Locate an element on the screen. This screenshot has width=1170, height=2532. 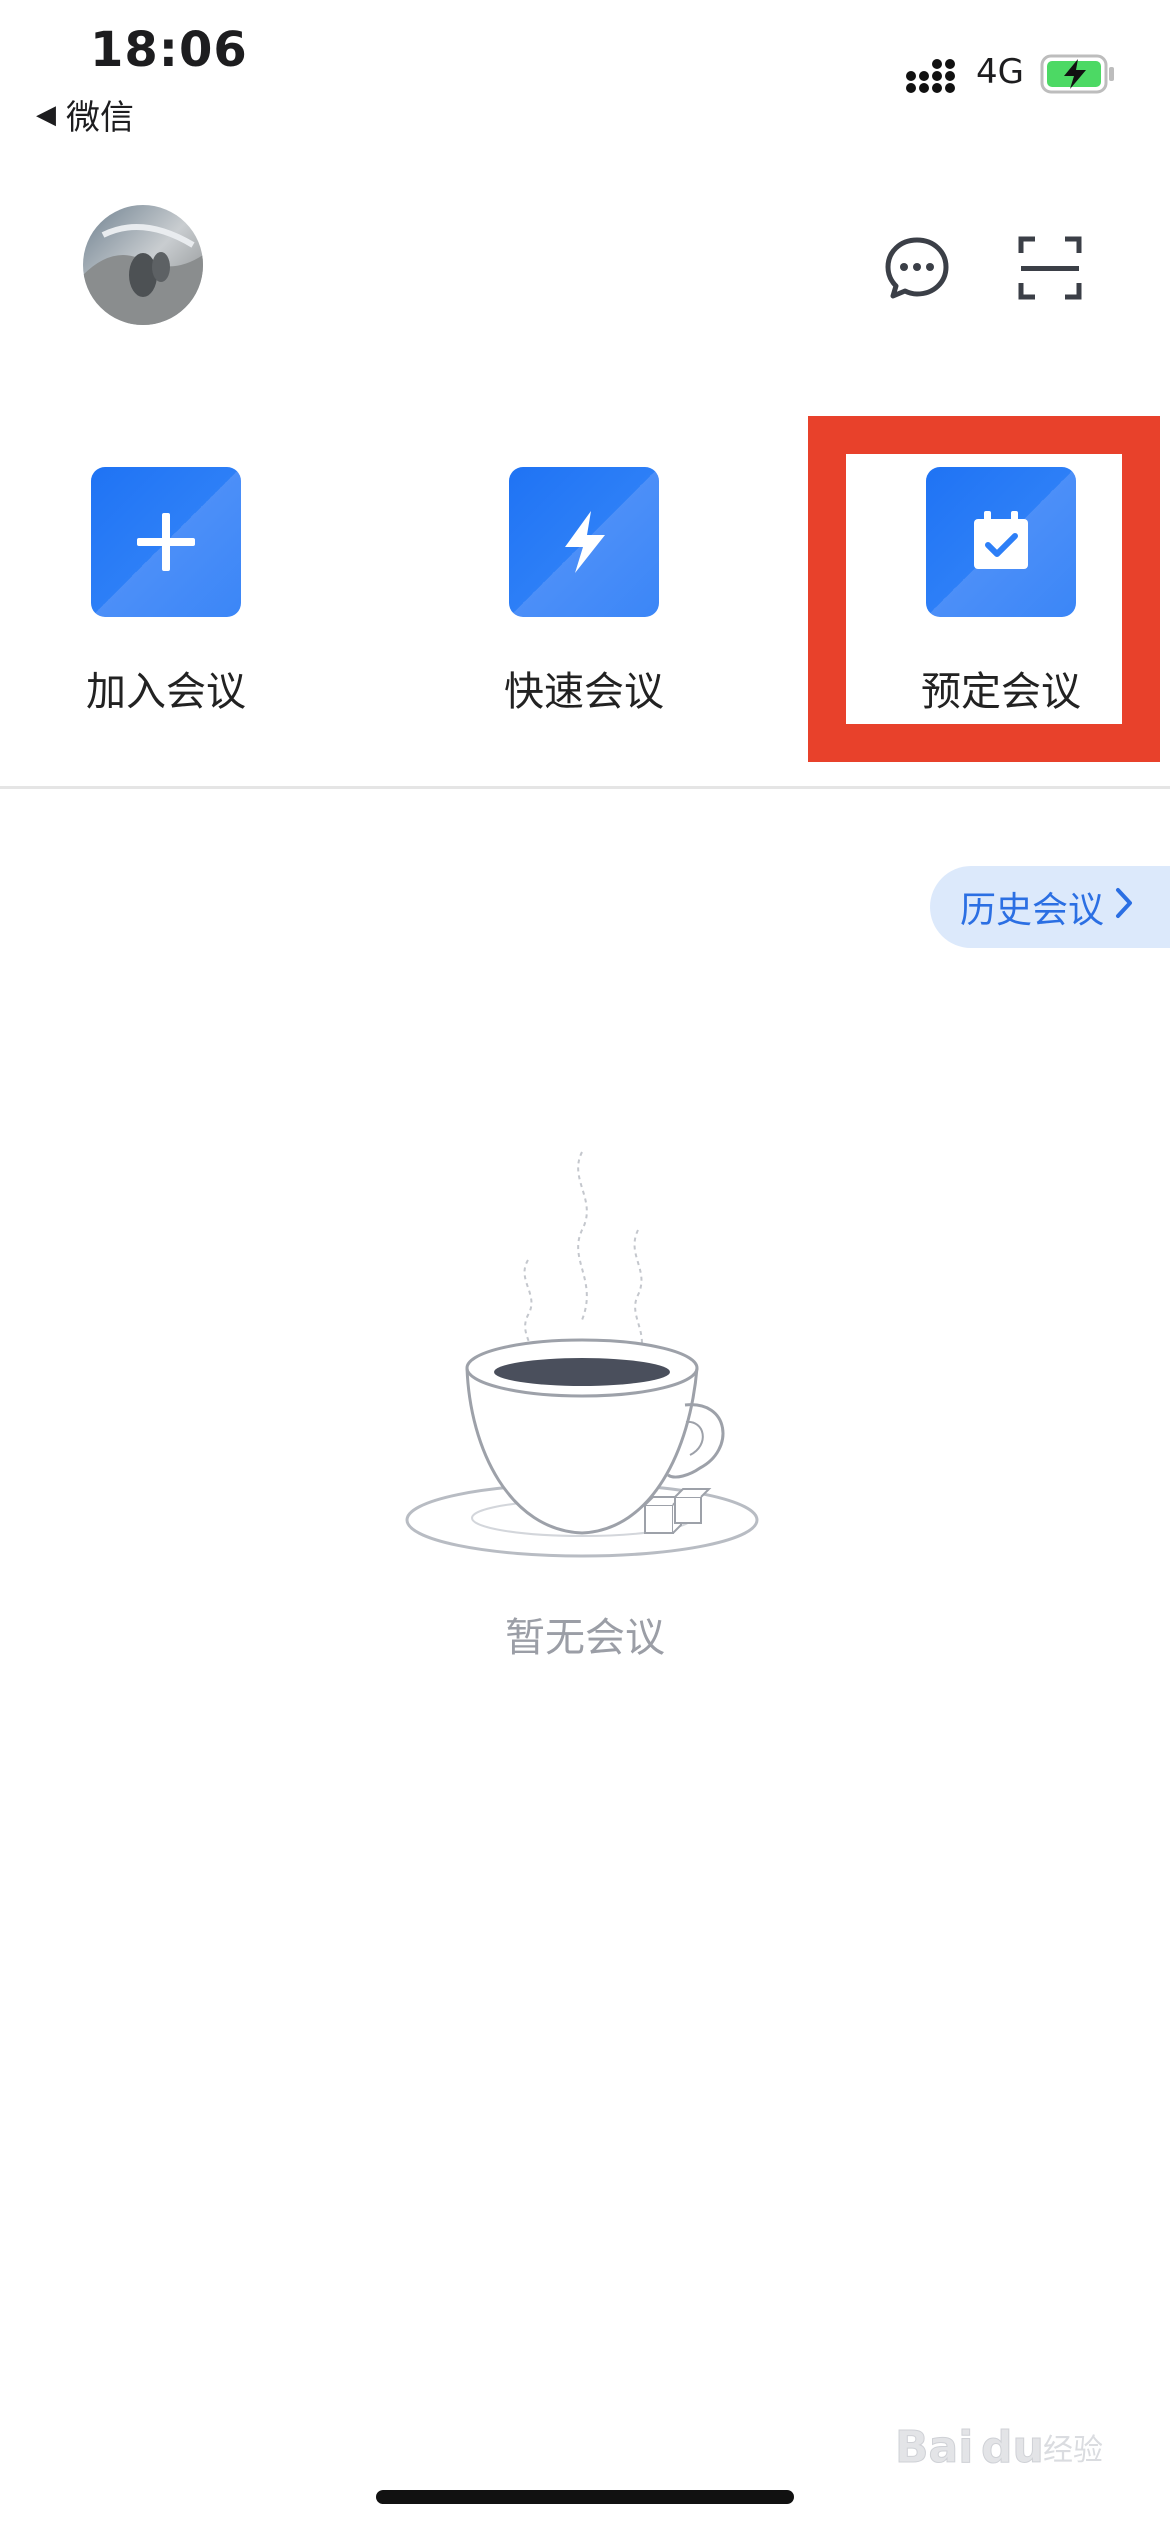
join-meeting-label: 加入会议 is located at coordinates (166, 692).